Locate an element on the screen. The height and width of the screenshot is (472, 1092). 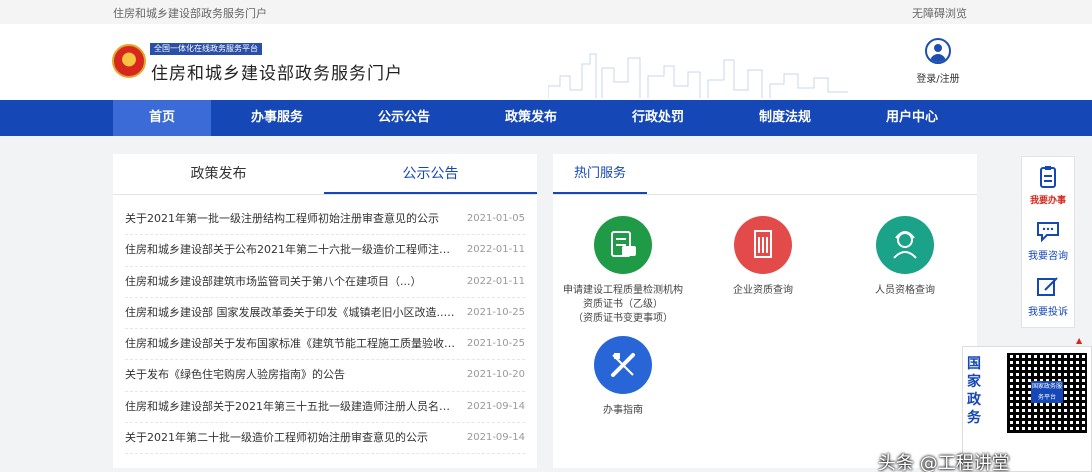
service-label: 办事指南 is located at coordinates (623, 410).